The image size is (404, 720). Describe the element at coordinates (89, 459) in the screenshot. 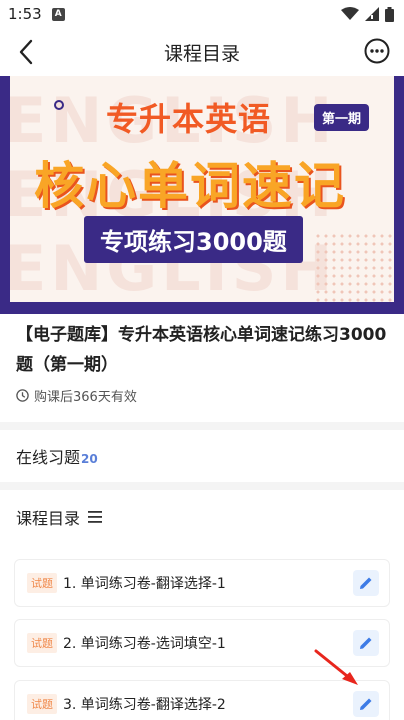

I see `online-exercises-count: 20` at that location.